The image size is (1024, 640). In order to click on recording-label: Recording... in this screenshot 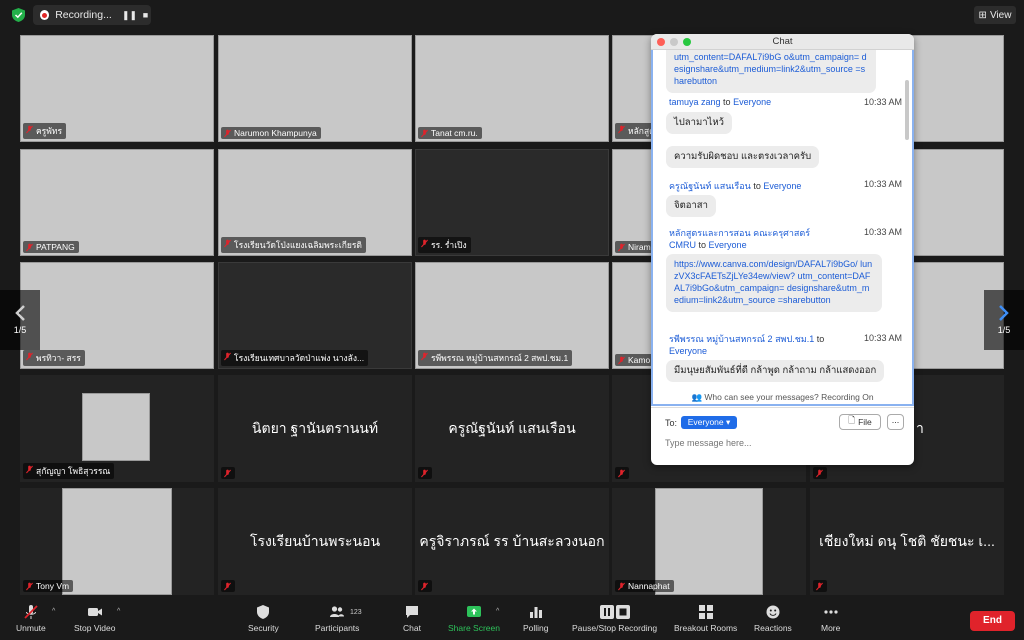, I will do `click(83, 15)`.